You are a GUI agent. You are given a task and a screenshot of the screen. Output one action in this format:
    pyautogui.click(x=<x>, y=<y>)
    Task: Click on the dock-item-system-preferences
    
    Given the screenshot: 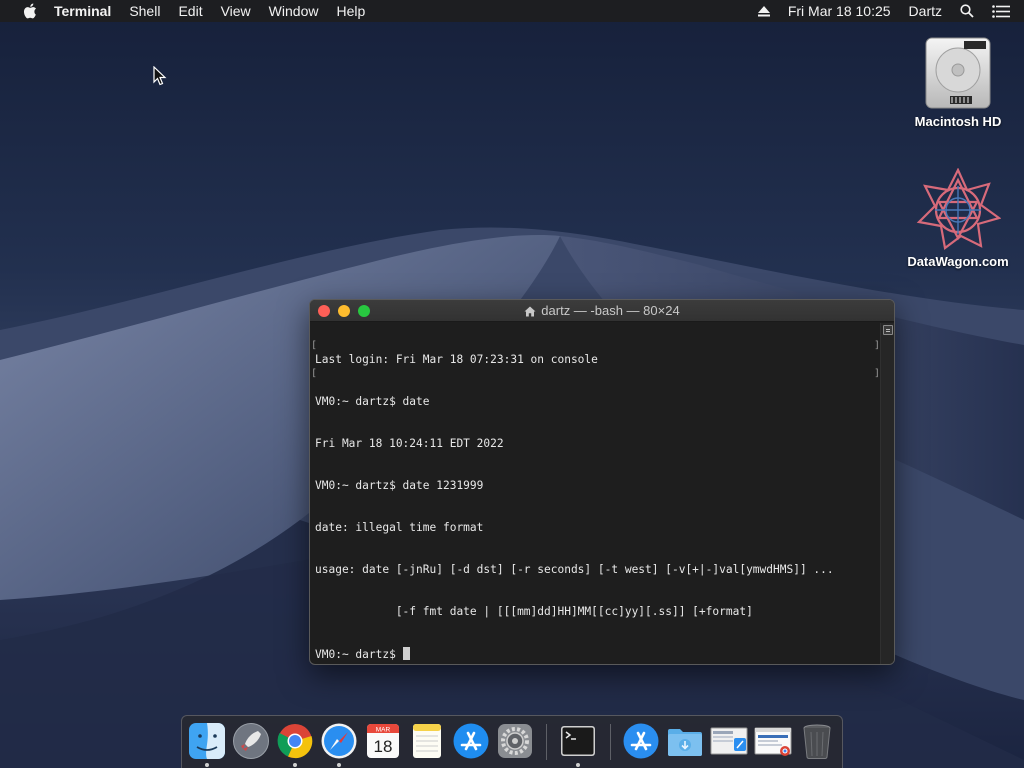 What is the action you would take?
    pyautogui.click(x=515, y=741)
    